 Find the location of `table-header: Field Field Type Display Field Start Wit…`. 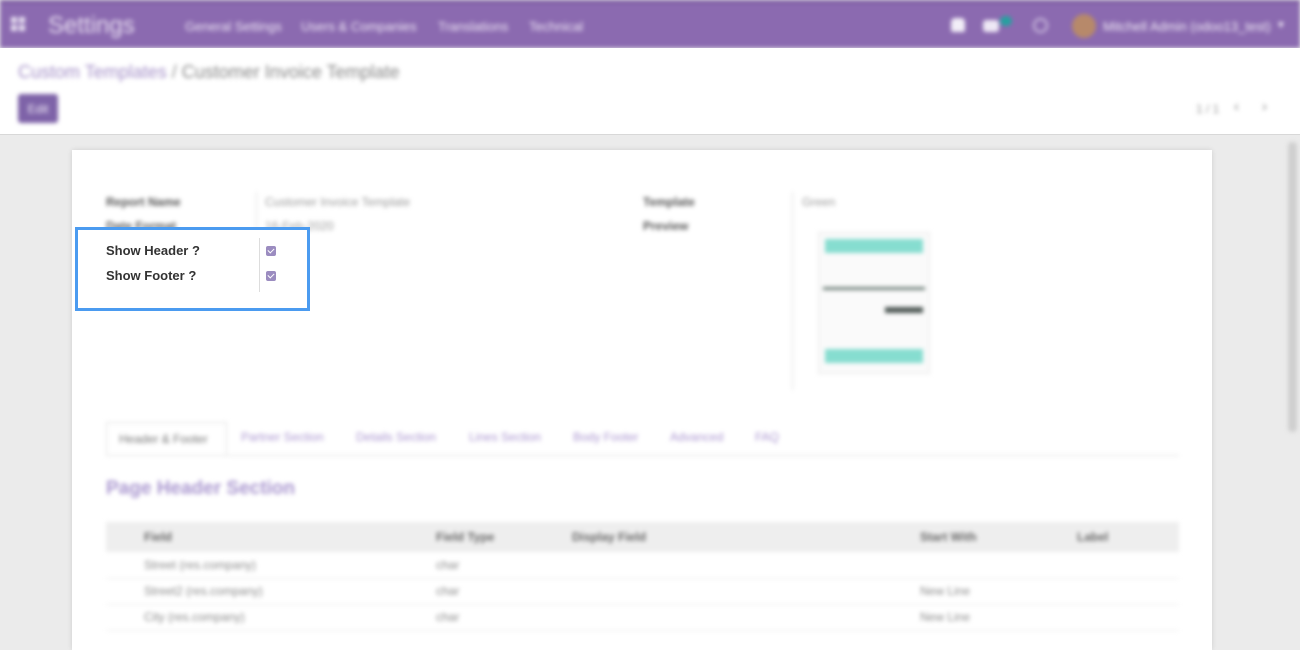

table-header: Field Field Type Display Field Start Wit… is located at coordinates (642, 537).